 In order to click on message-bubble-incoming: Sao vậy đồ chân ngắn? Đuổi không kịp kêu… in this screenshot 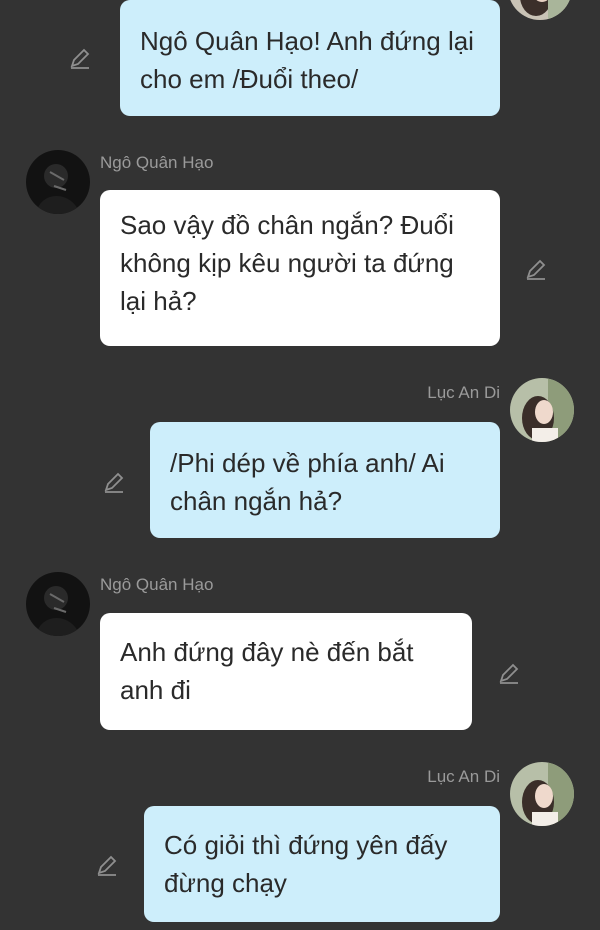, I will do `click(300, 268)`.